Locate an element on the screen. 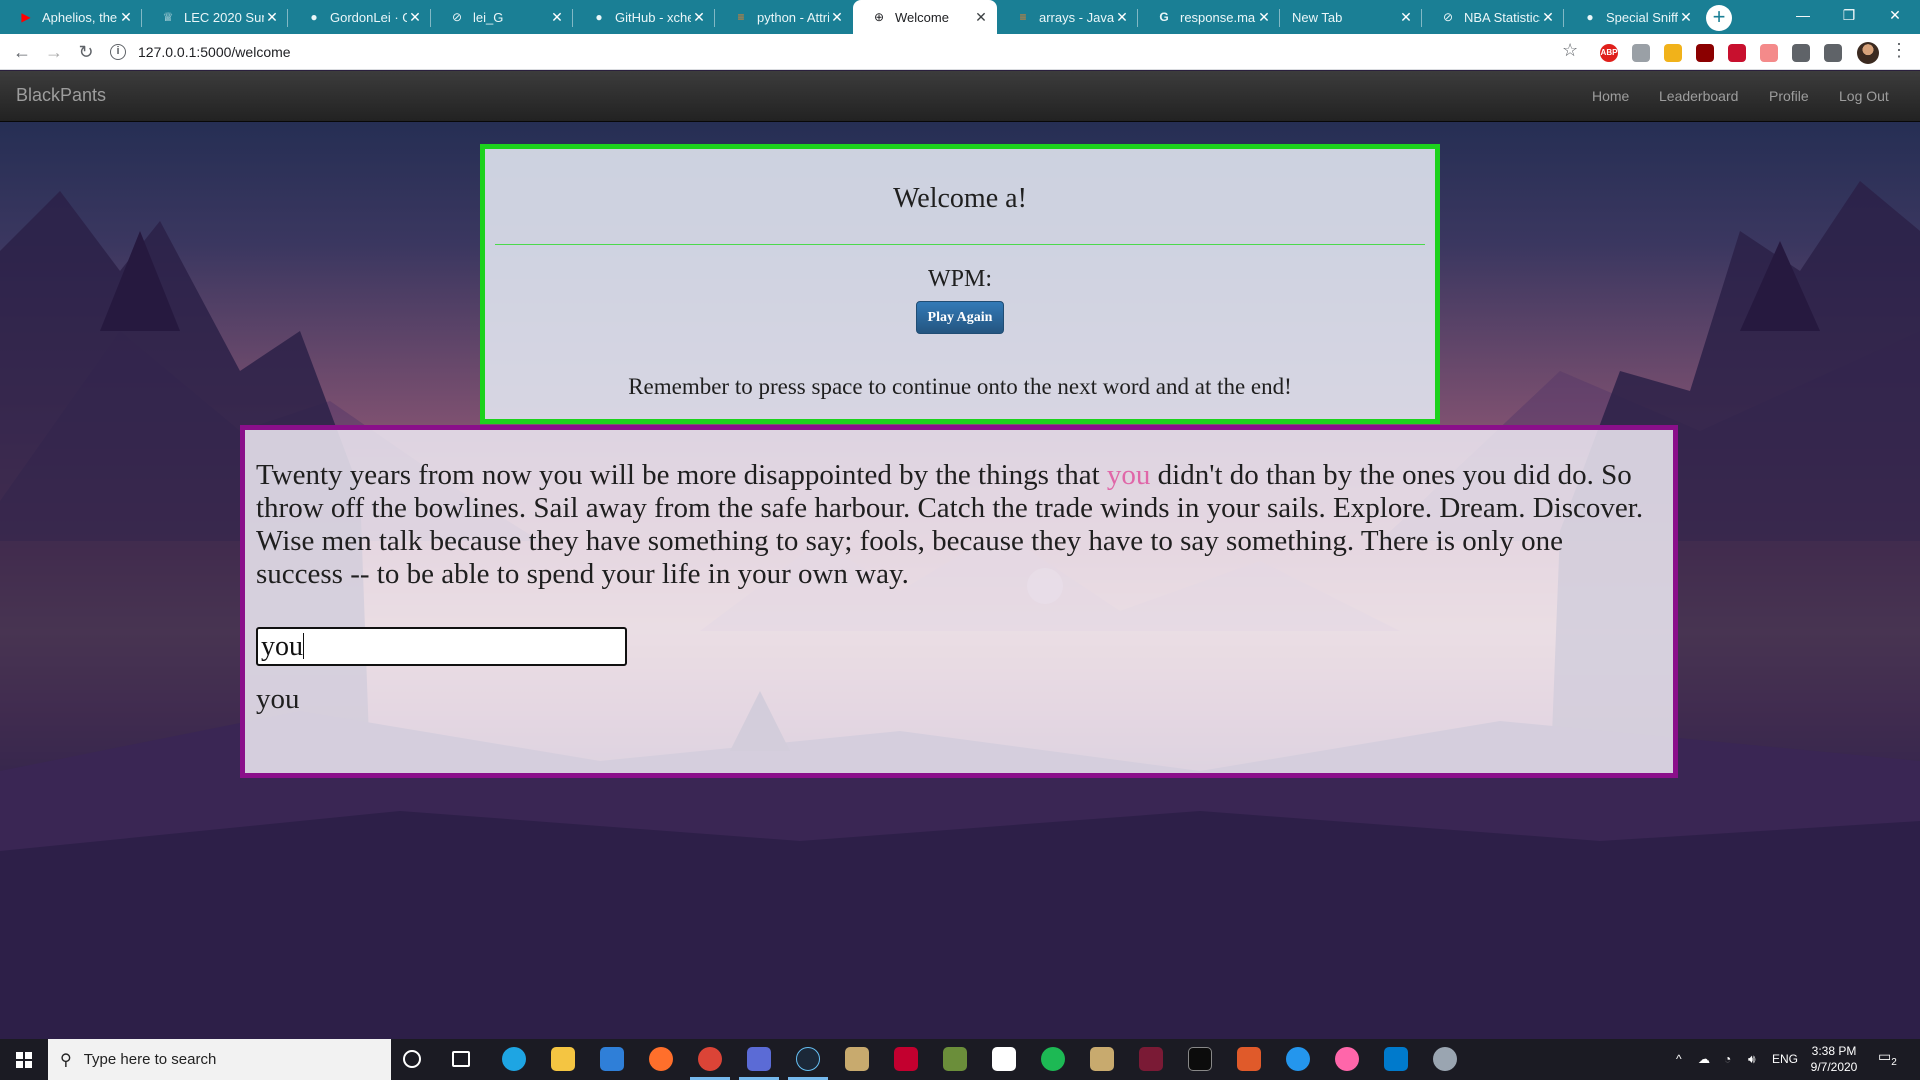  tray-chevron-icon: ^ is located at coordinates (1679, 1059).